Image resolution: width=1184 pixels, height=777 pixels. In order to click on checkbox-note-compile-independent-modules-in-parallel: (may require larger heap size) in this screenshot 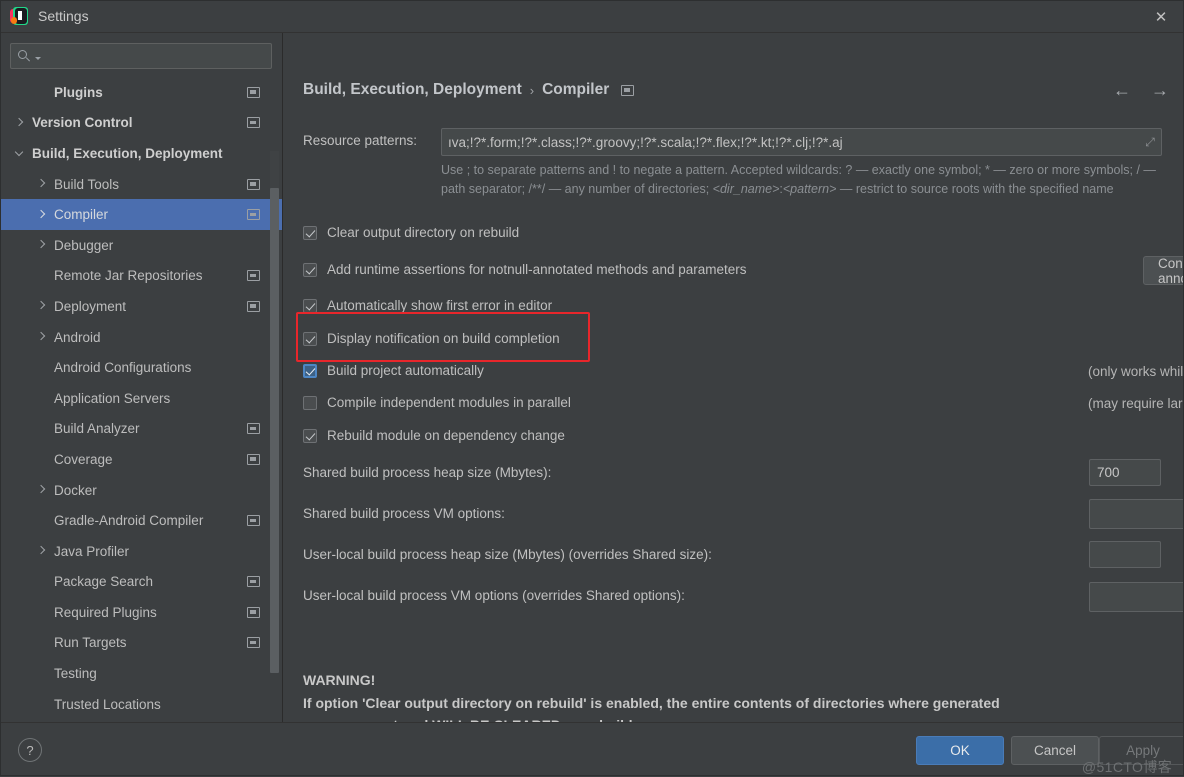, I will do `click(1136, 403)`.